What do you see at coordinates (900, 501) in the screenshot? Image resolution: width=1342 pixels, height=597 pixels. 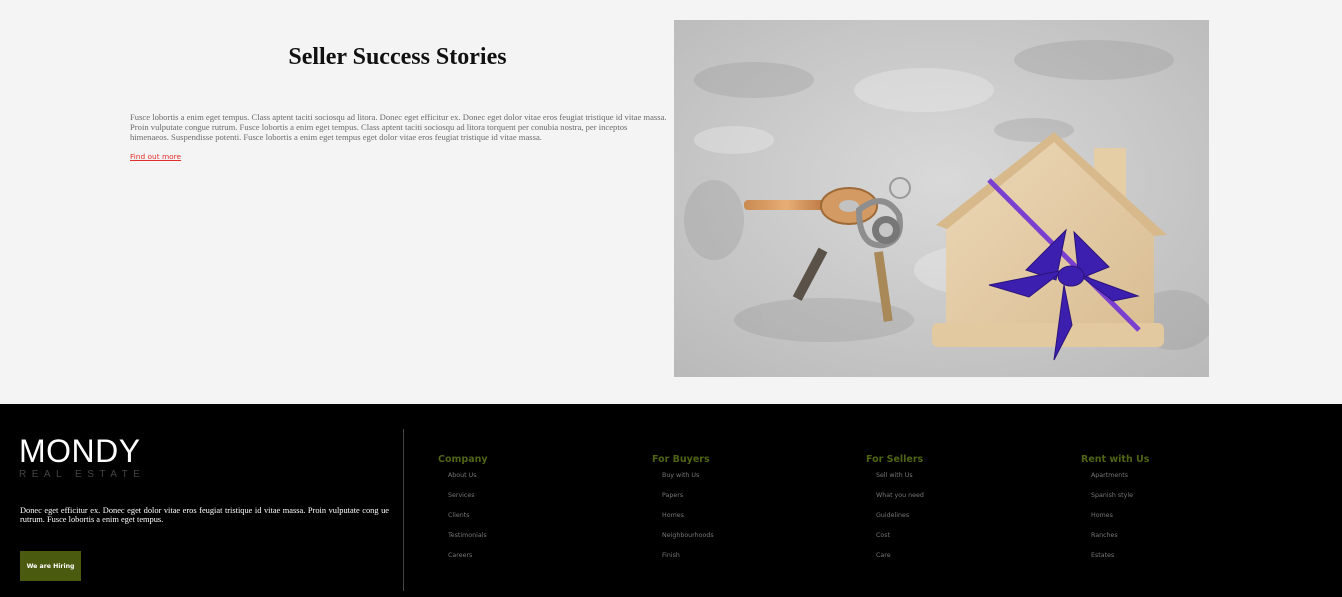 I see `footer-link: What you need` at bounding box center [900, 501].